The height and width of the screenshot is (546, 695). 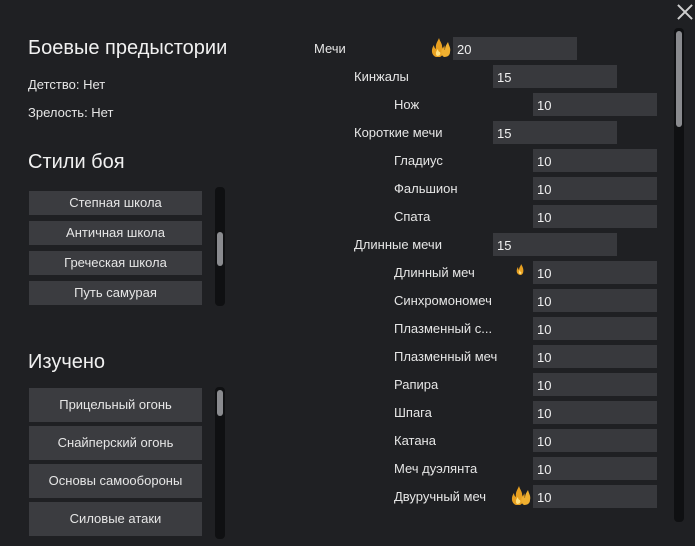 What do you see at coordinates (555, 244) in the screenshot?
I see `skill-long-swords-value: 15` at bounding box center [555, 244].